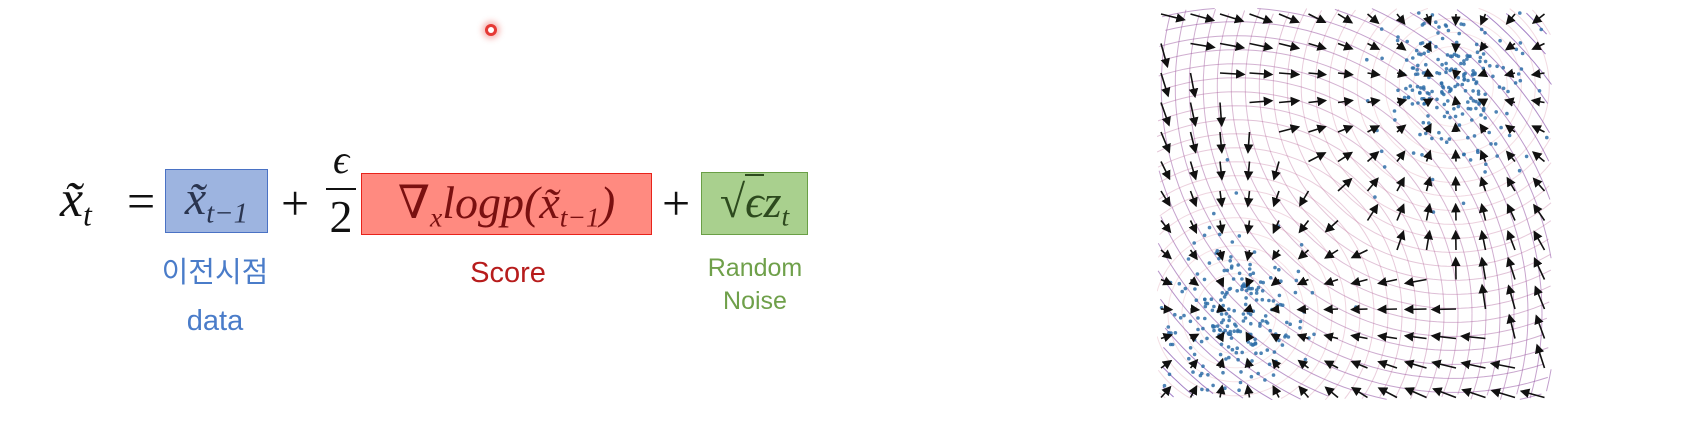 The height and width of the screenshot is (444, 1693). Describe the element at coordinates (215, 321) in the screenshot. I see `previous-data-label-line2: data` at that location.